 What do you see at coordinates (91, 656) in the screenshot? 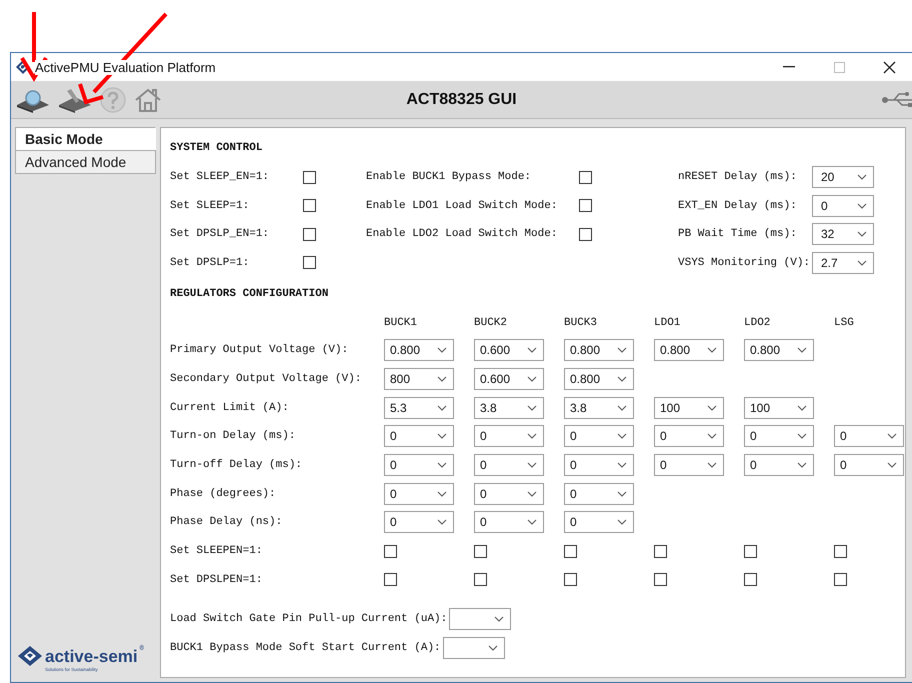
I see `logo-wordmark: active-semi` at bounding box center [91, 656].